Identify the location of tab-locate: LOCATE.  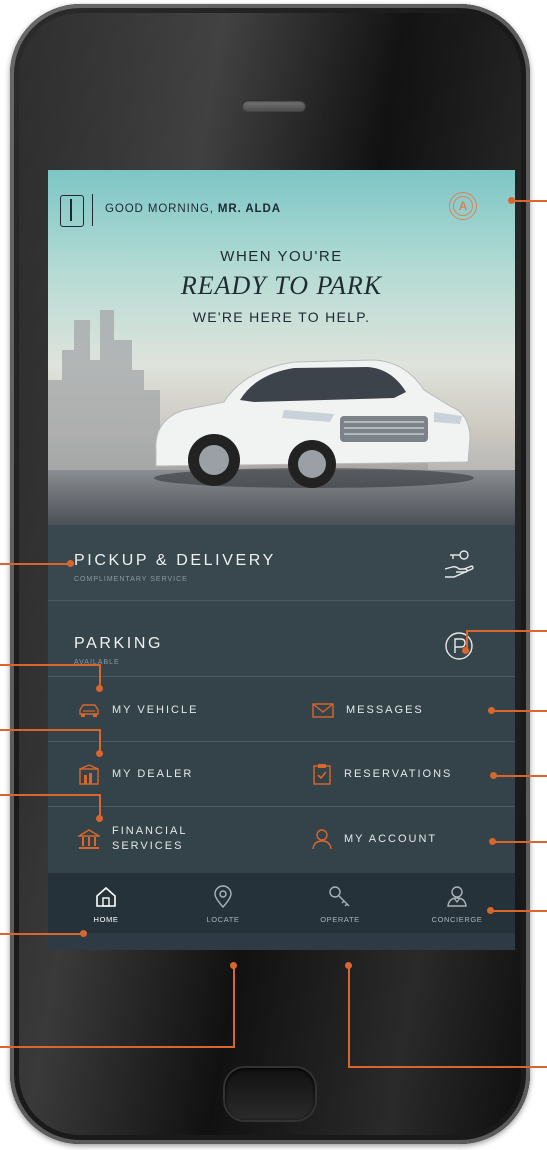
(223, 903).